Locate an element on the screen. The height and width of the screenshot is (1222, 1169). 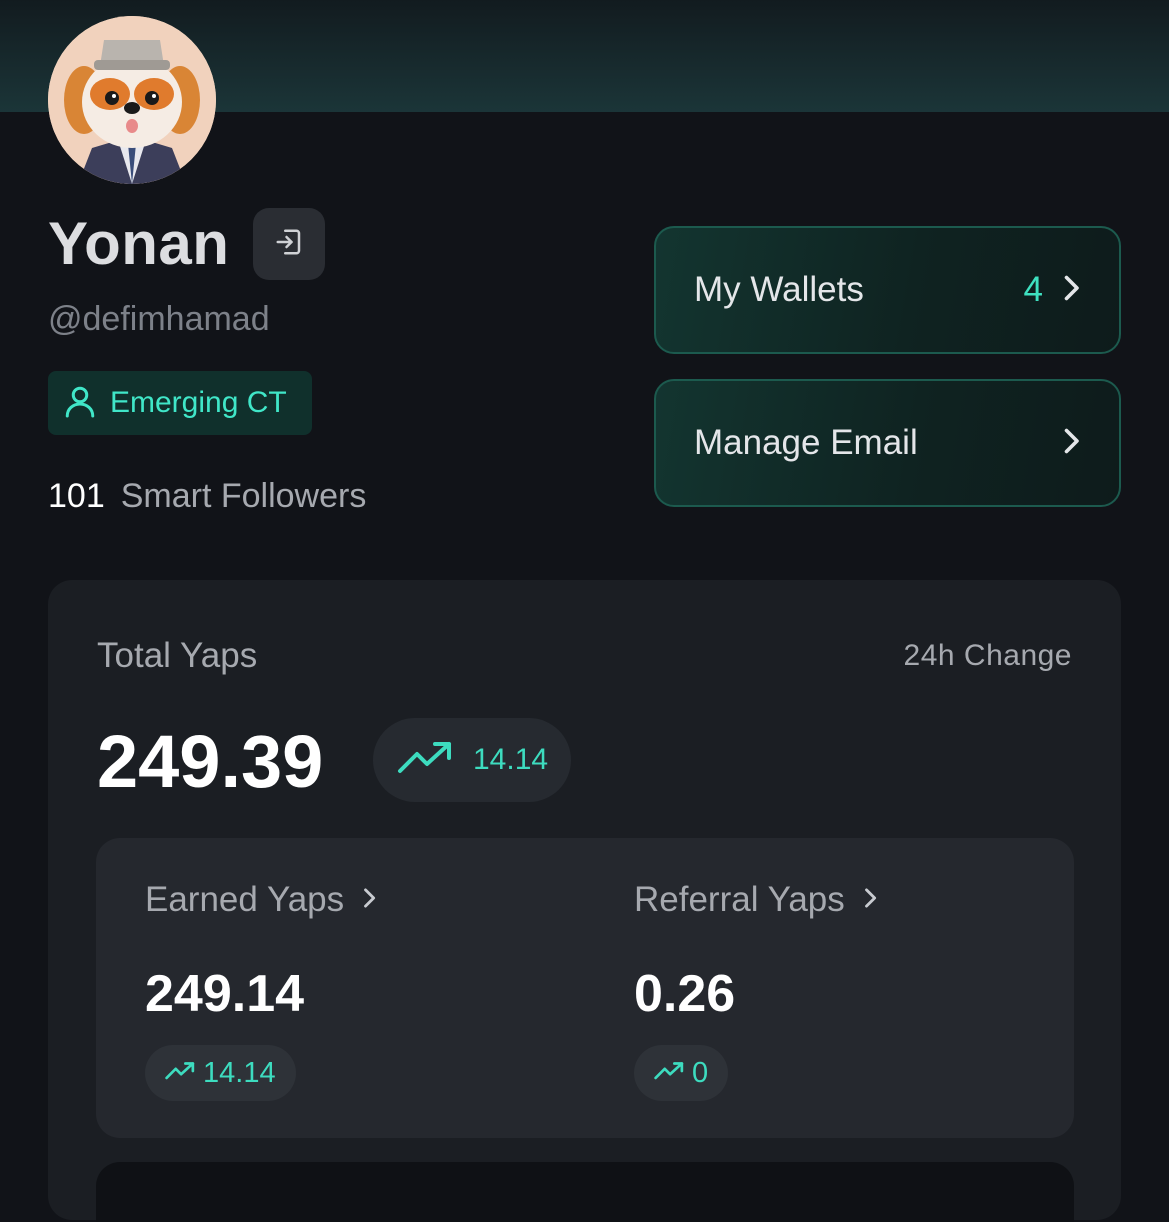
referral-yaps-link: Referral Yaps is located at coordinates (755, 900).